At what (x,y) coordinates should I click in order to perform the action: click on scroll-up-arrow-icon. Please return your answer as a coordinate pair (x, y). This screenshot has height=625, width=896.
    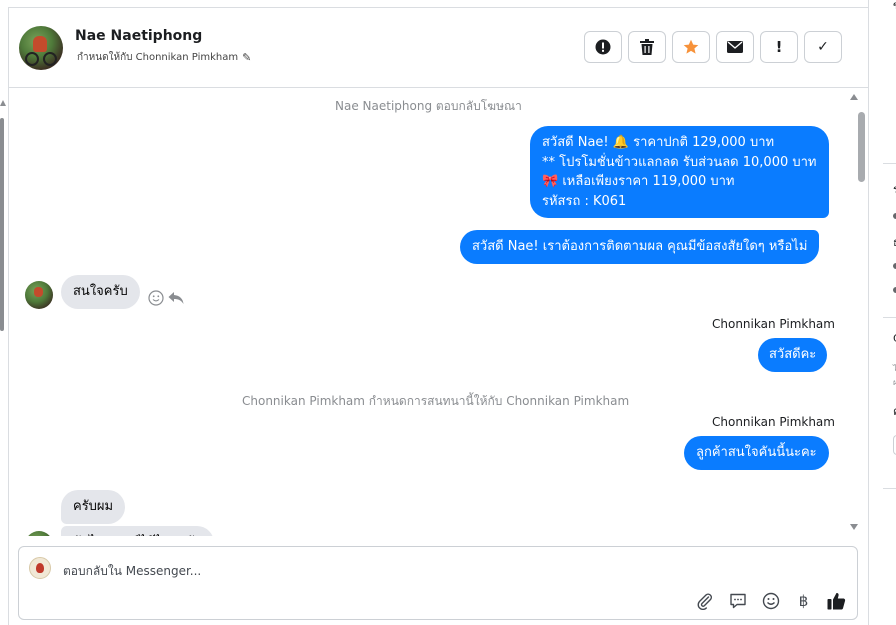
    Looking at the image, I should click on (854, 97).